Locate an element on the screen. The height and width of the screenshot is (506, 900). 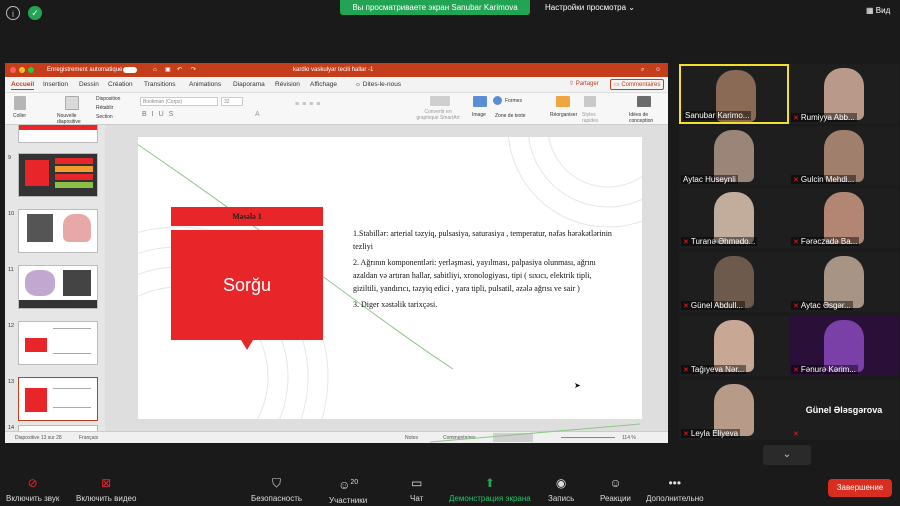
thumb-lungs-image is located at coordinates (40, 283).